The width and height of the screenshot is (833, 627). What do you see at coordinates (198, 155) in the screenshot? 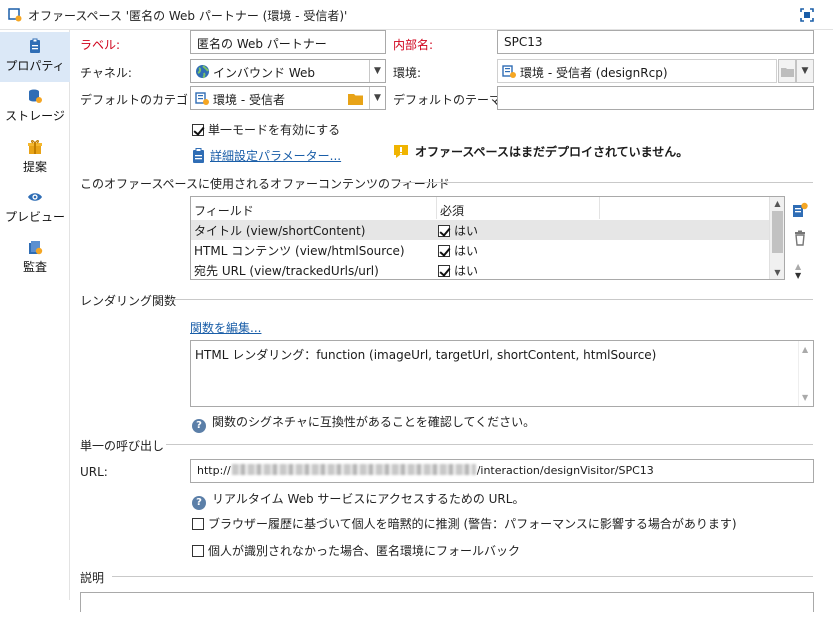
I see `parameters-icon` at bounding box center [198, 155].